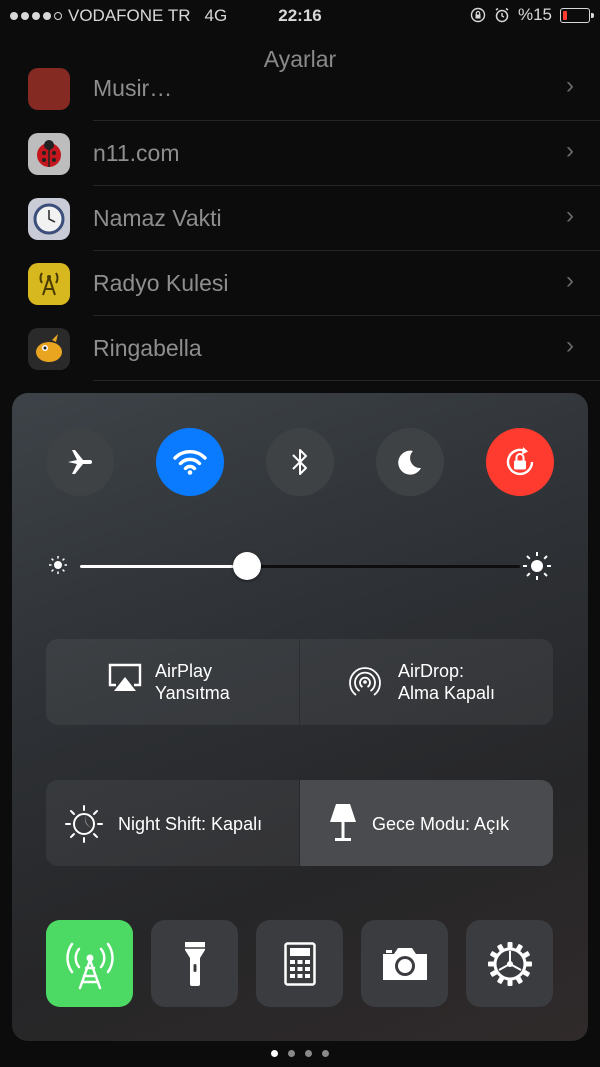  I want to click on airplay-subtitle: Yansıtma, so click(192, 693).